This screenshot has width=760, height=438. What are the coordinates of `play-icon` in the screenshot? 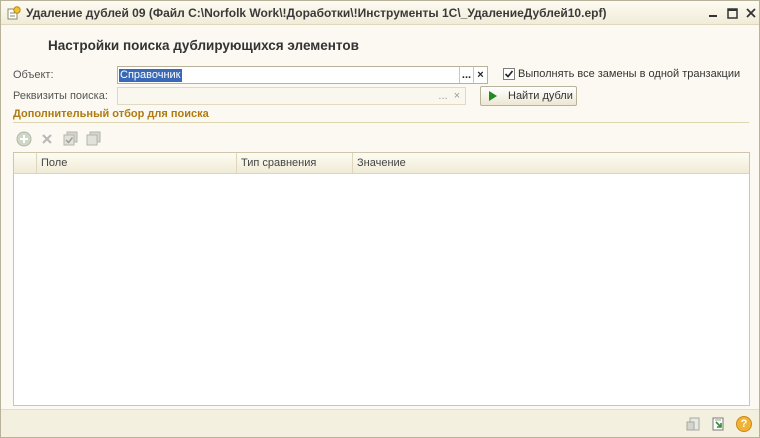 It's located at (493, 96).